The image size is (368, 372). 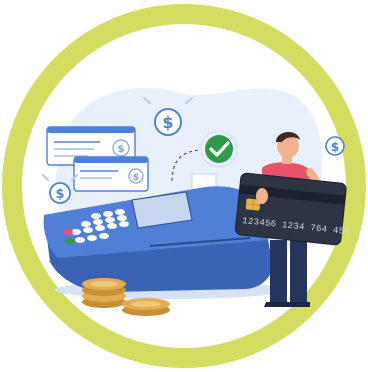 I want to click on receipt-icon: $, so click(x=111, y=174).